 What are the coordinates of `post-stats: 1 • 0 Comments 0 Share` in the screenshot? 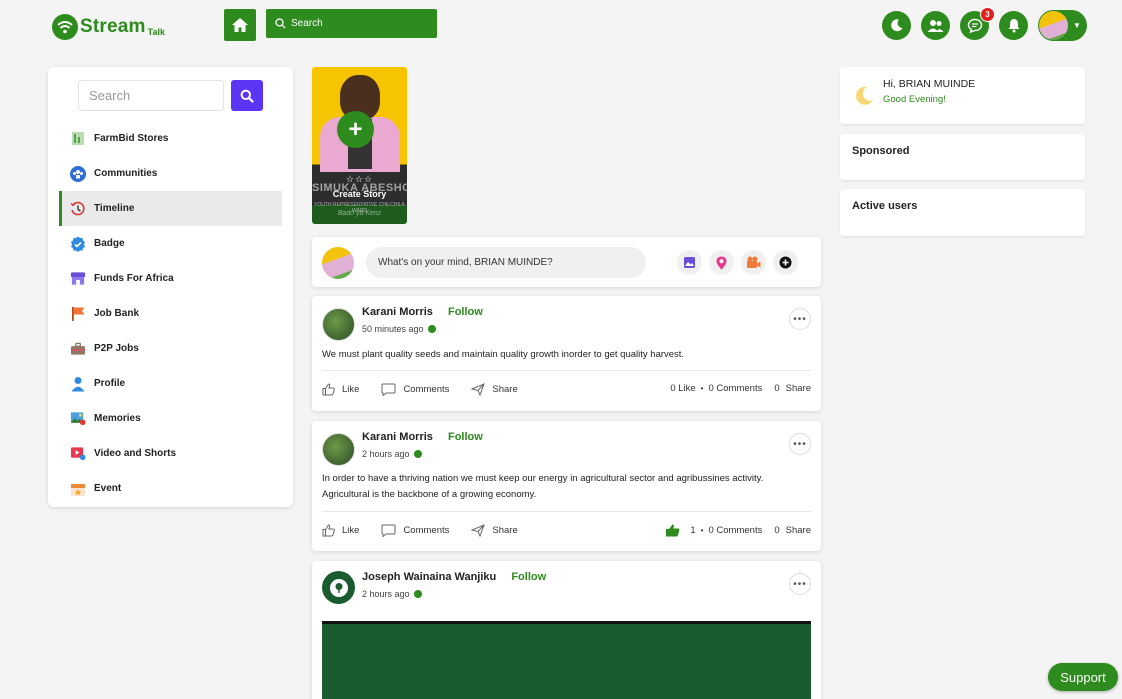 It's located at (738, 530).